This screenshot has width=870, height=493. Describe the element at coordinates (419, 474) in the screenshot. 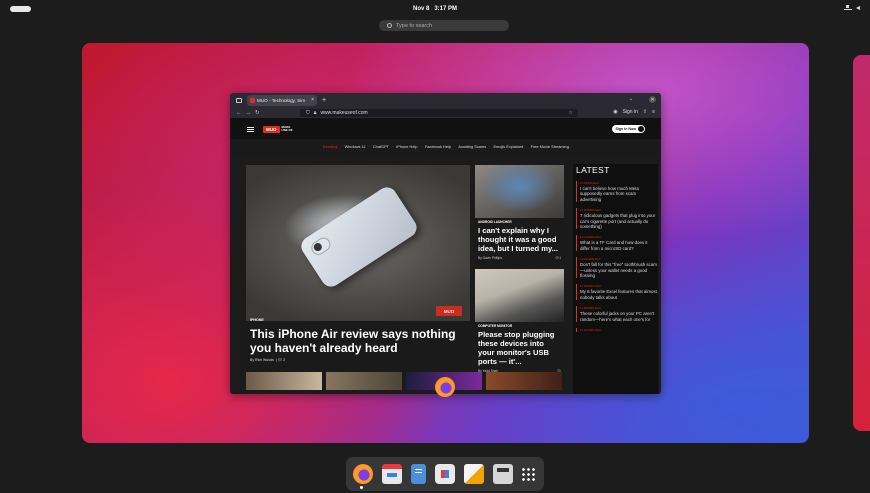

I see `files-icon` at that location.